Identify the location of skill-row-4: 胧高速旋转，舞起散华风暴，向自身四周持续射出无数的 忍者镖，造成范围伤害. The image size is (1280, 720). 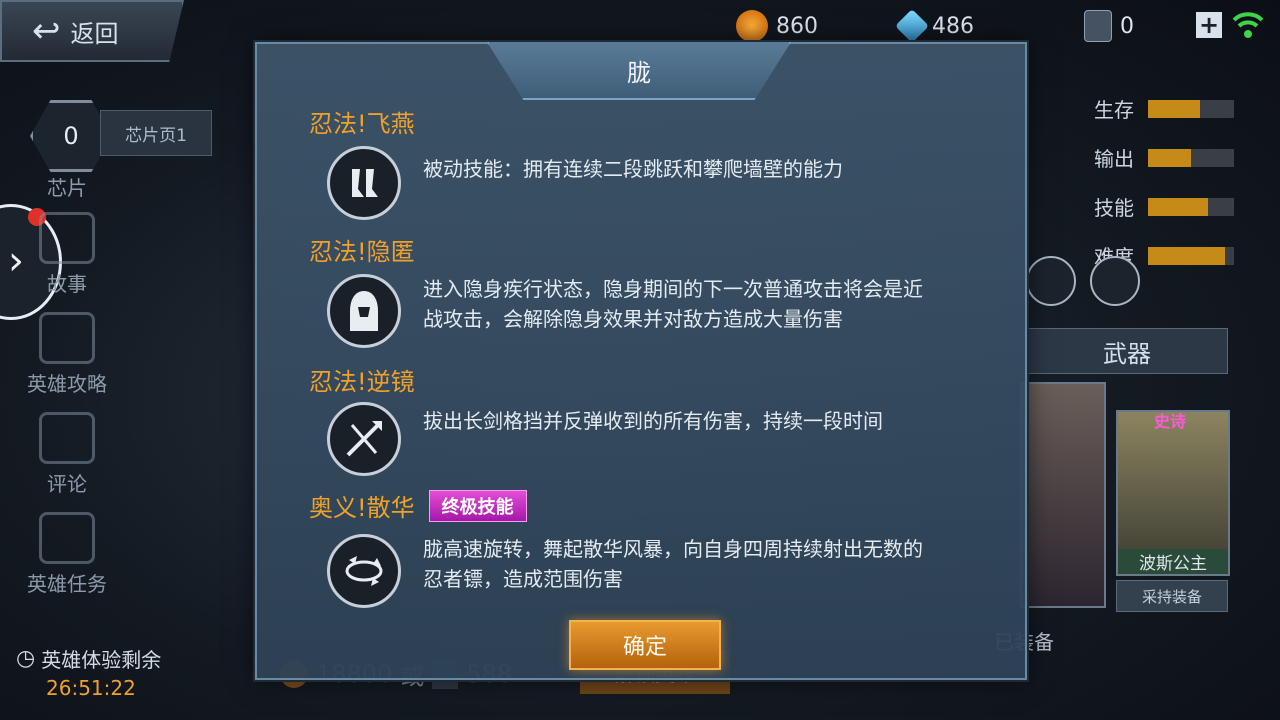
(655, 571).